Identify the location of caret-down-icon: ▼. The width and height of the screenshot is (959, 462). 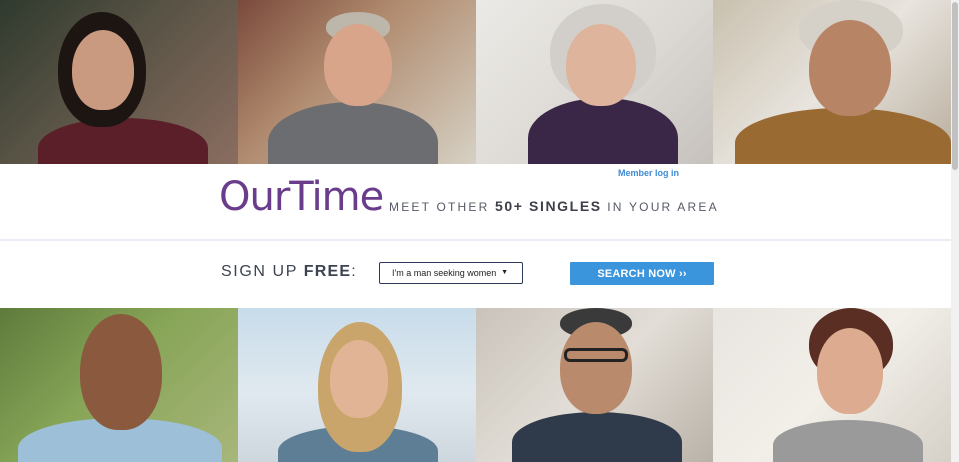
(504, 272).